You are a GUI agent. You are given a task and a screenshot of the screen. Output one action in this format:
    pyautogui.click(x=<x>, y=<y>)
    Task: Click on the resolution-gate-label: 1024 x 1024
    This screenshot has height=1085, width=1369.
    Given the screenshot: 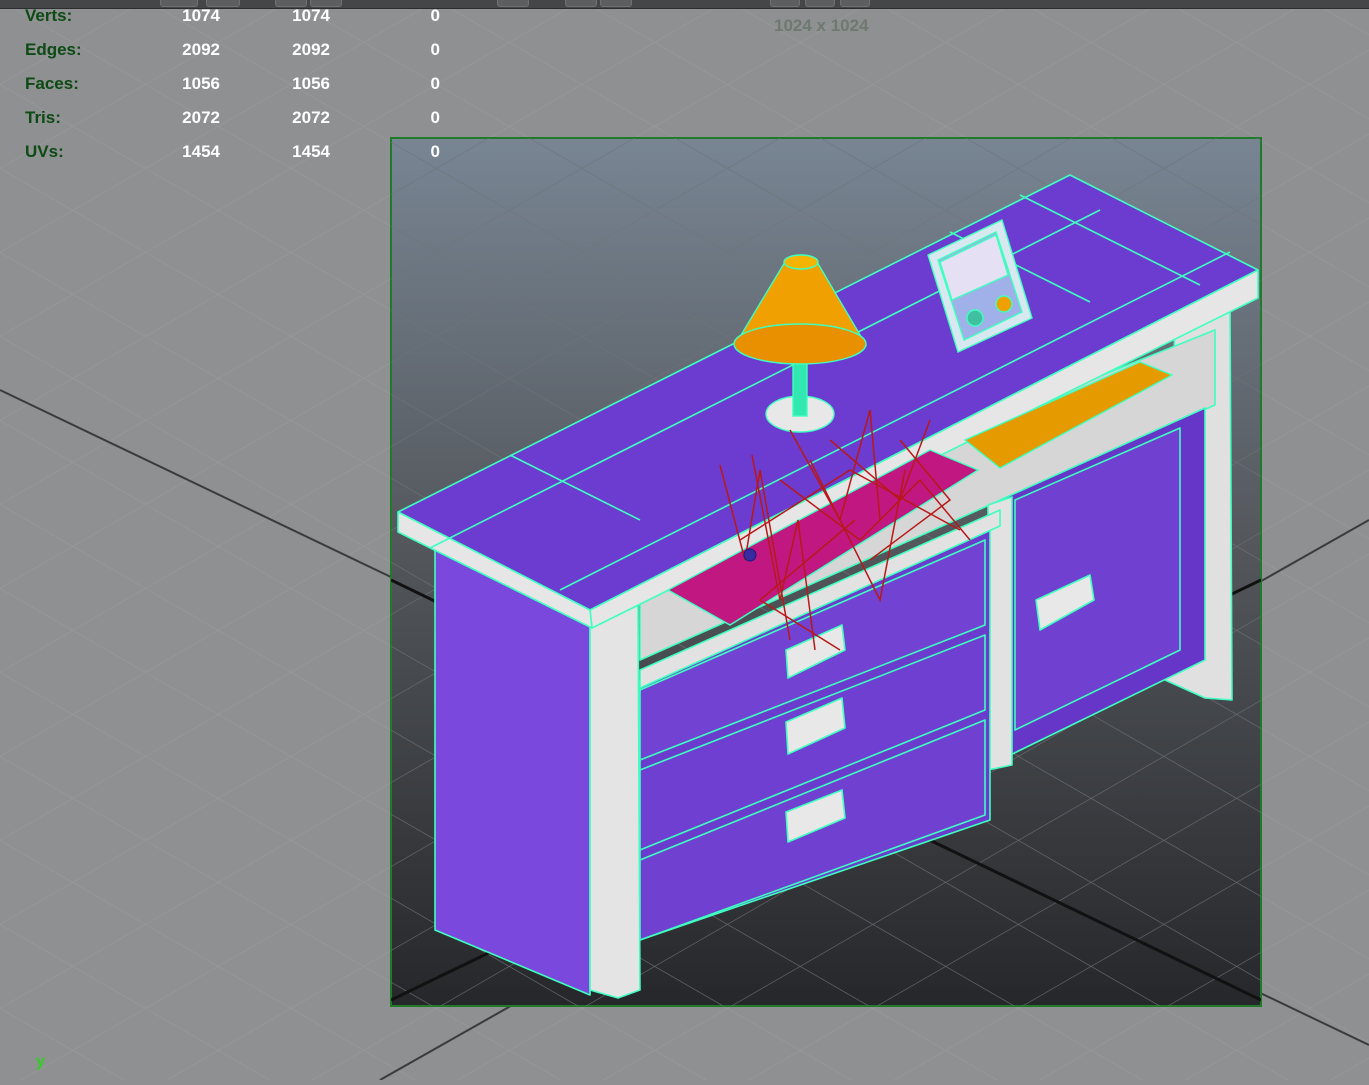 What is the action you would take?
    pyautogui.click(x=821, y=25)
    